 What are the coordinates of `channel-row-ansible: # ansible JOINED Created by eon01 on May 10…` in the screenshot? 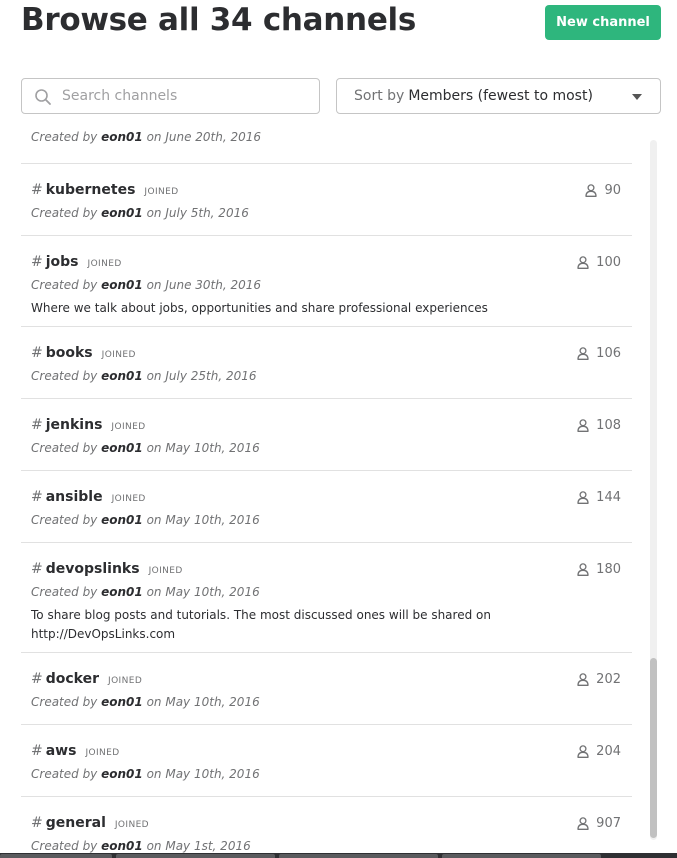 It's located at (326, 507).